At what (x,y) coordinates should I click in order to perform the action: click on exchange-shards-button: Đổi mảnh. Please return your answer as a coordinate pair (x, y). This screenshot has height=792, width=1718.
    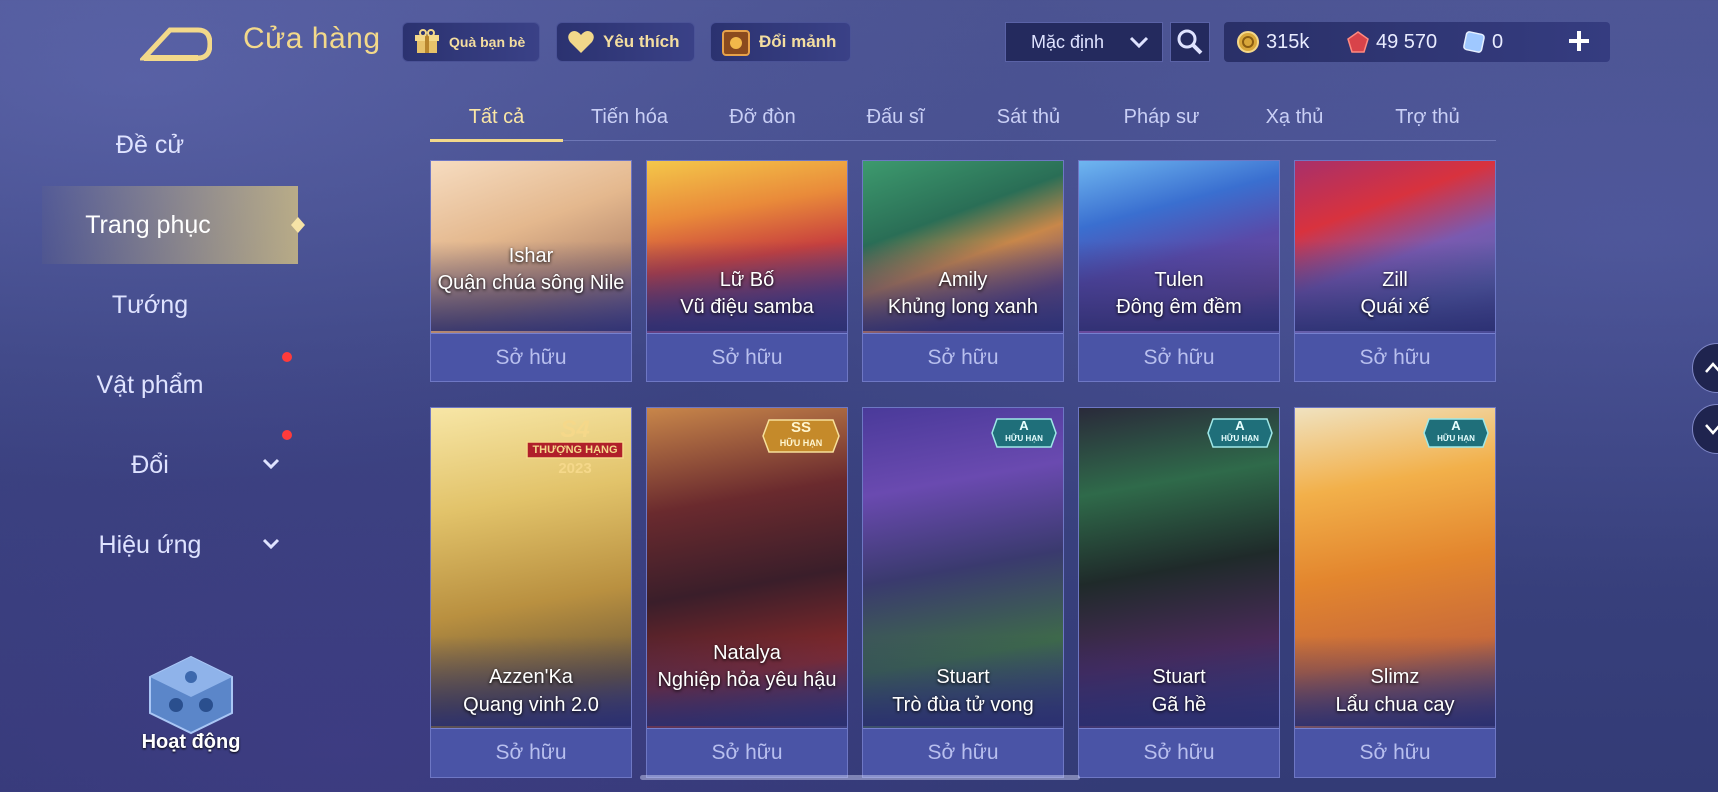
    Looking at the image, I should click on (781, 42).